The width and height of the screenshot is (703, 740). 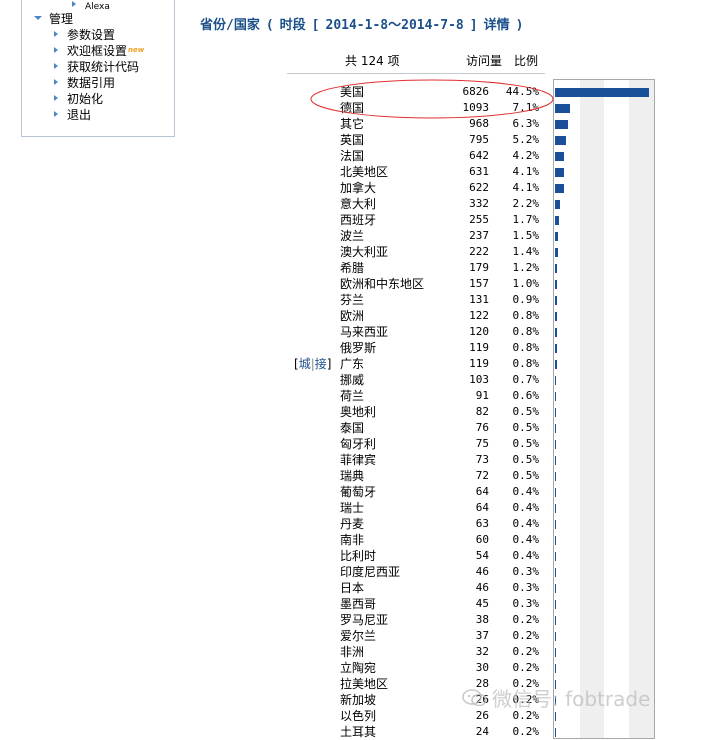 I want to click on region-name: 瑞士, so click(x=352, y=508).